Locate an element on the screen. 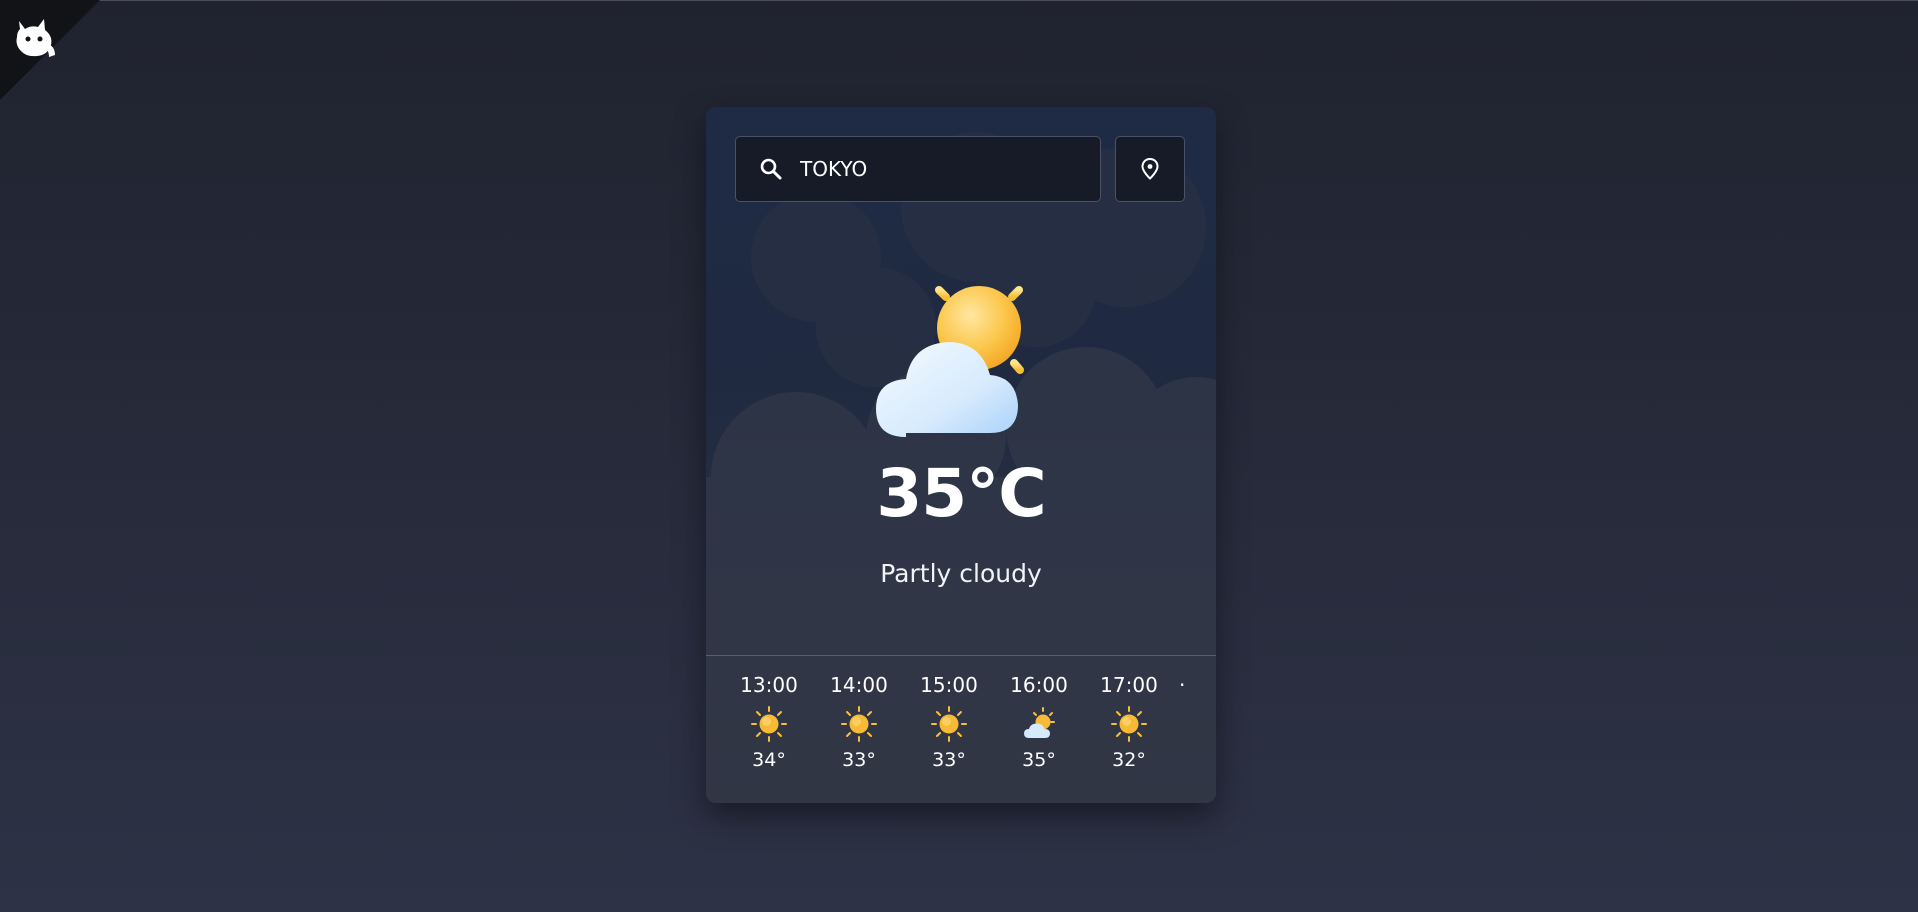  hourly-item: 15:00 33° is located at coordinates (949, 728).